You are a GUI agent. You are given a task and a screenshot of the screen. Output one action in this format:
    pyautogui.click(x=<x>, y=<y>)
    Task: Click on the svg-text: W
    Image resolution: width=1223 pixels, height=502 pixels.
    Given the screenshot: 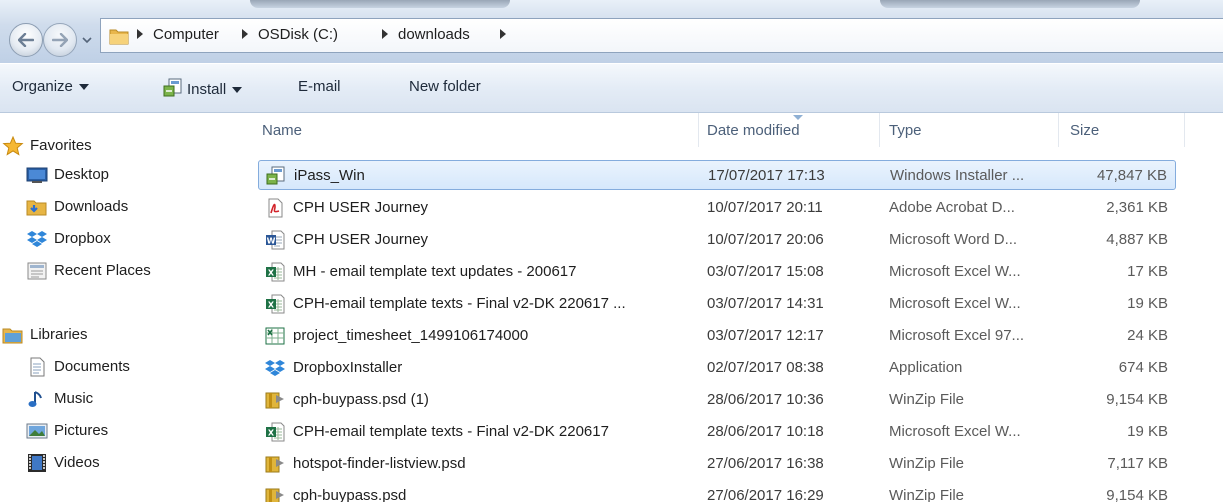 What is the action you would take?
    pyautogui.click(x=271, y=241)
    